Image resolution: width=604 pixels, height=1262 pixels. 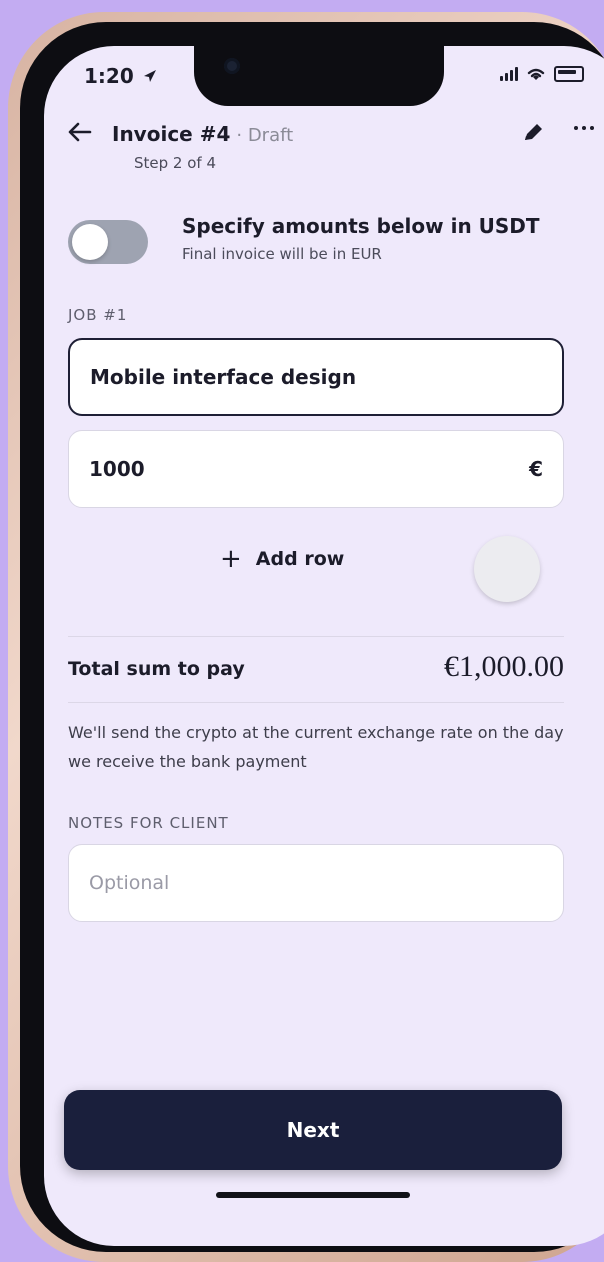 I want to click on job-name-value: Mobile interface design, so click(x=223, y=377).